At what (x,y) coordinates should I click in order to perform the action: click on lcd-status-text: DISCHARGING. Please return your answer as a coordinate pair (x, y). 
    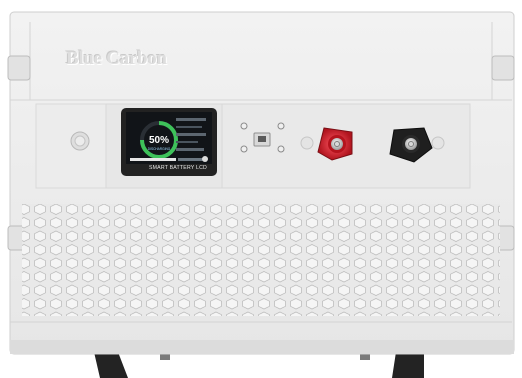
    Looking at the image, I should click on (159, 149).